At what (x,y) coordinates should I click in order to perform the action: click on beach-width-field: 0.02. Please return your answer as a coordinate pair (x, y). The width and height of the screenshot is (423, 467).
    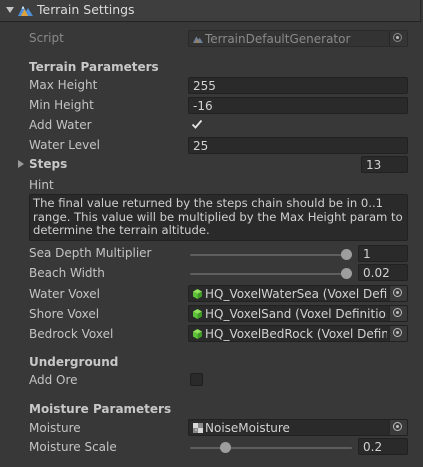
    Looking at the image, I should click on (383, 272).